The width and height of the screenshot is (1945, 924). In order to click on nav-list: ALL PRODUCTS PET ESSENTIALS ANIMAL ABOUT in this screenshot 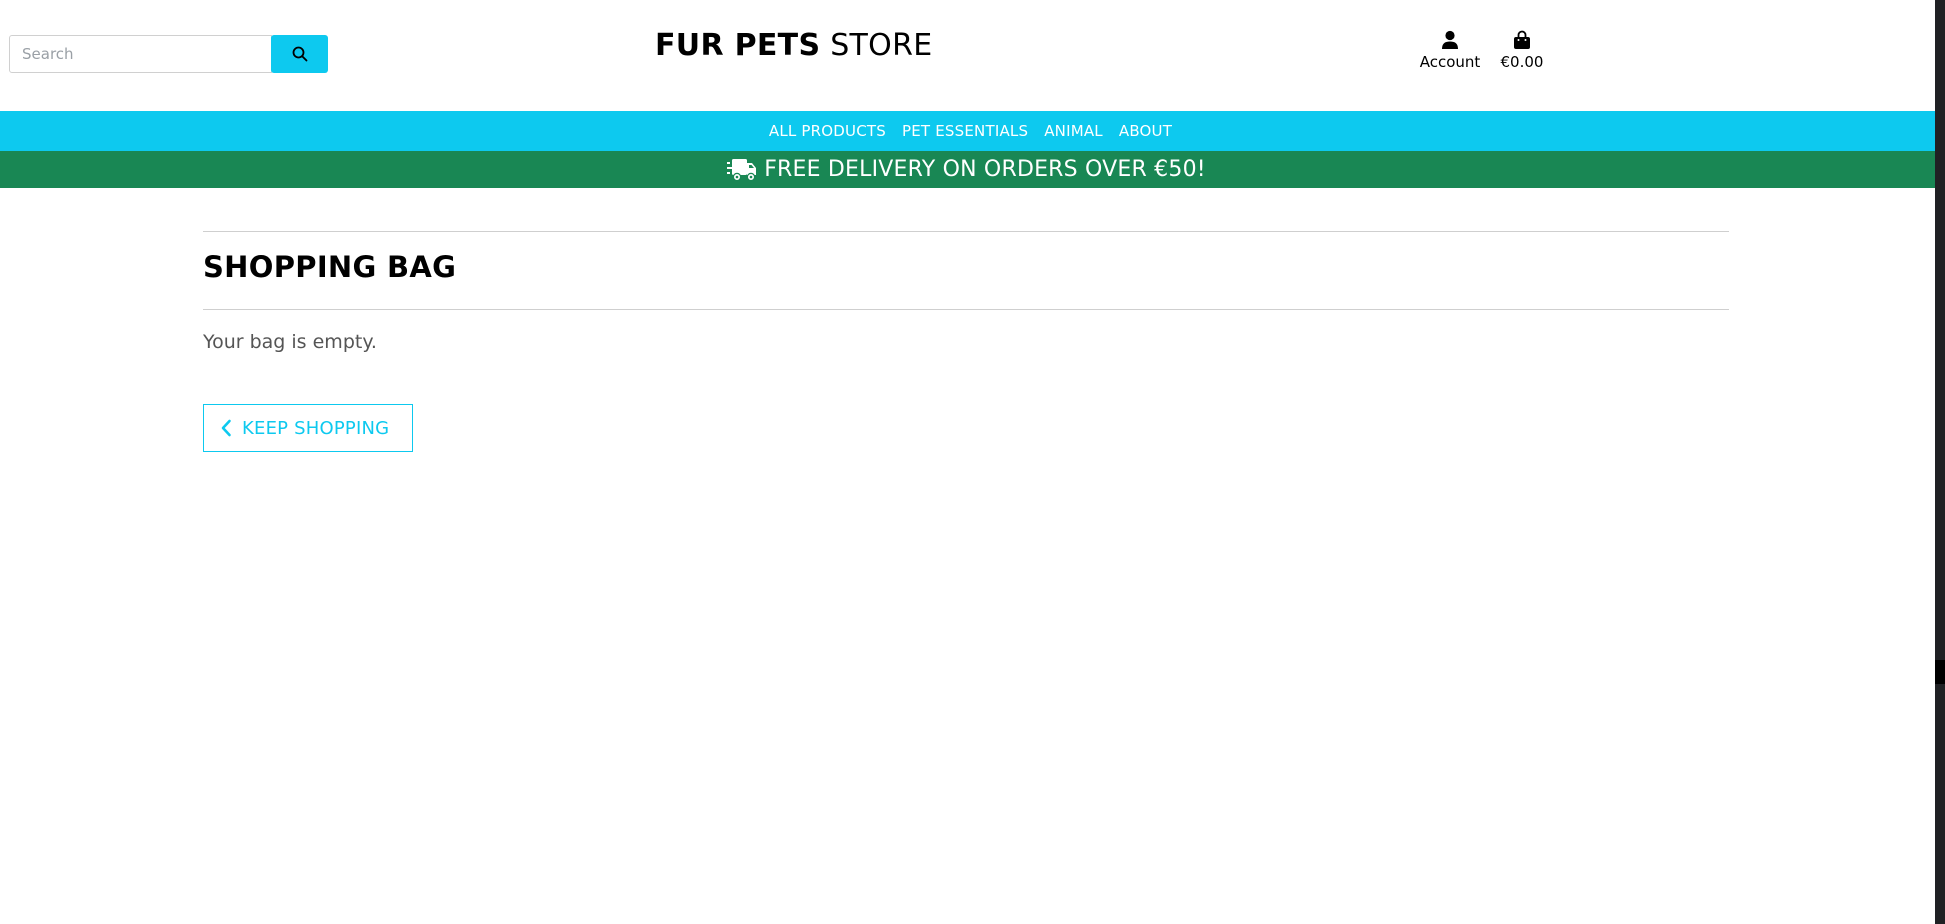, I will do `click(970, 131)`.